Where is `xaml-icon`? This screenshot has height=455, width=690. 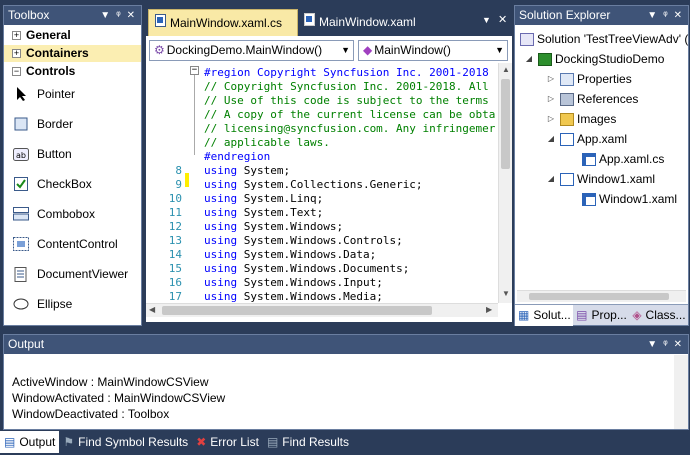
xaml-icon is located at coordinates (567, 179).